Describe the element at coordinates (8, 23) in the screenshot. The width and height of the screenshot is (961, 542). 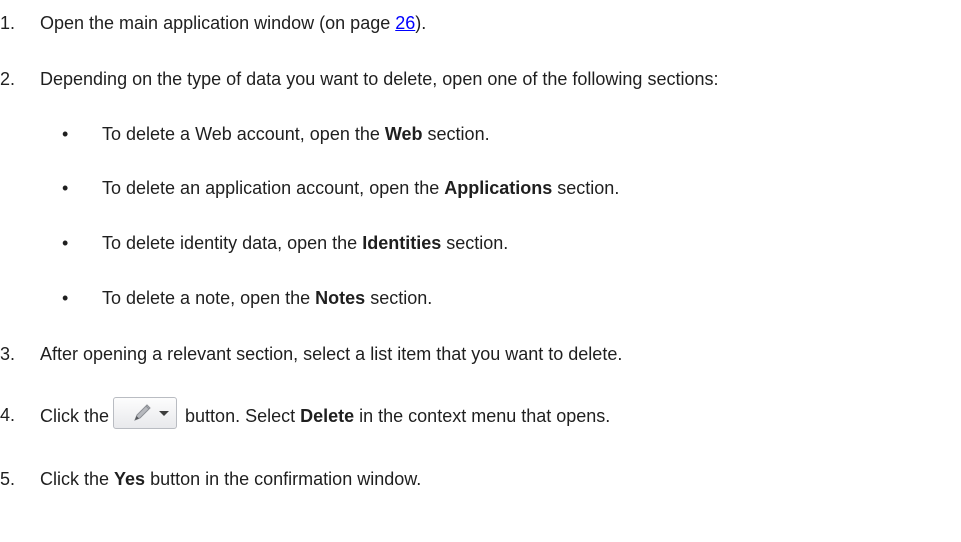
I see `step-number: 1.` at that location.